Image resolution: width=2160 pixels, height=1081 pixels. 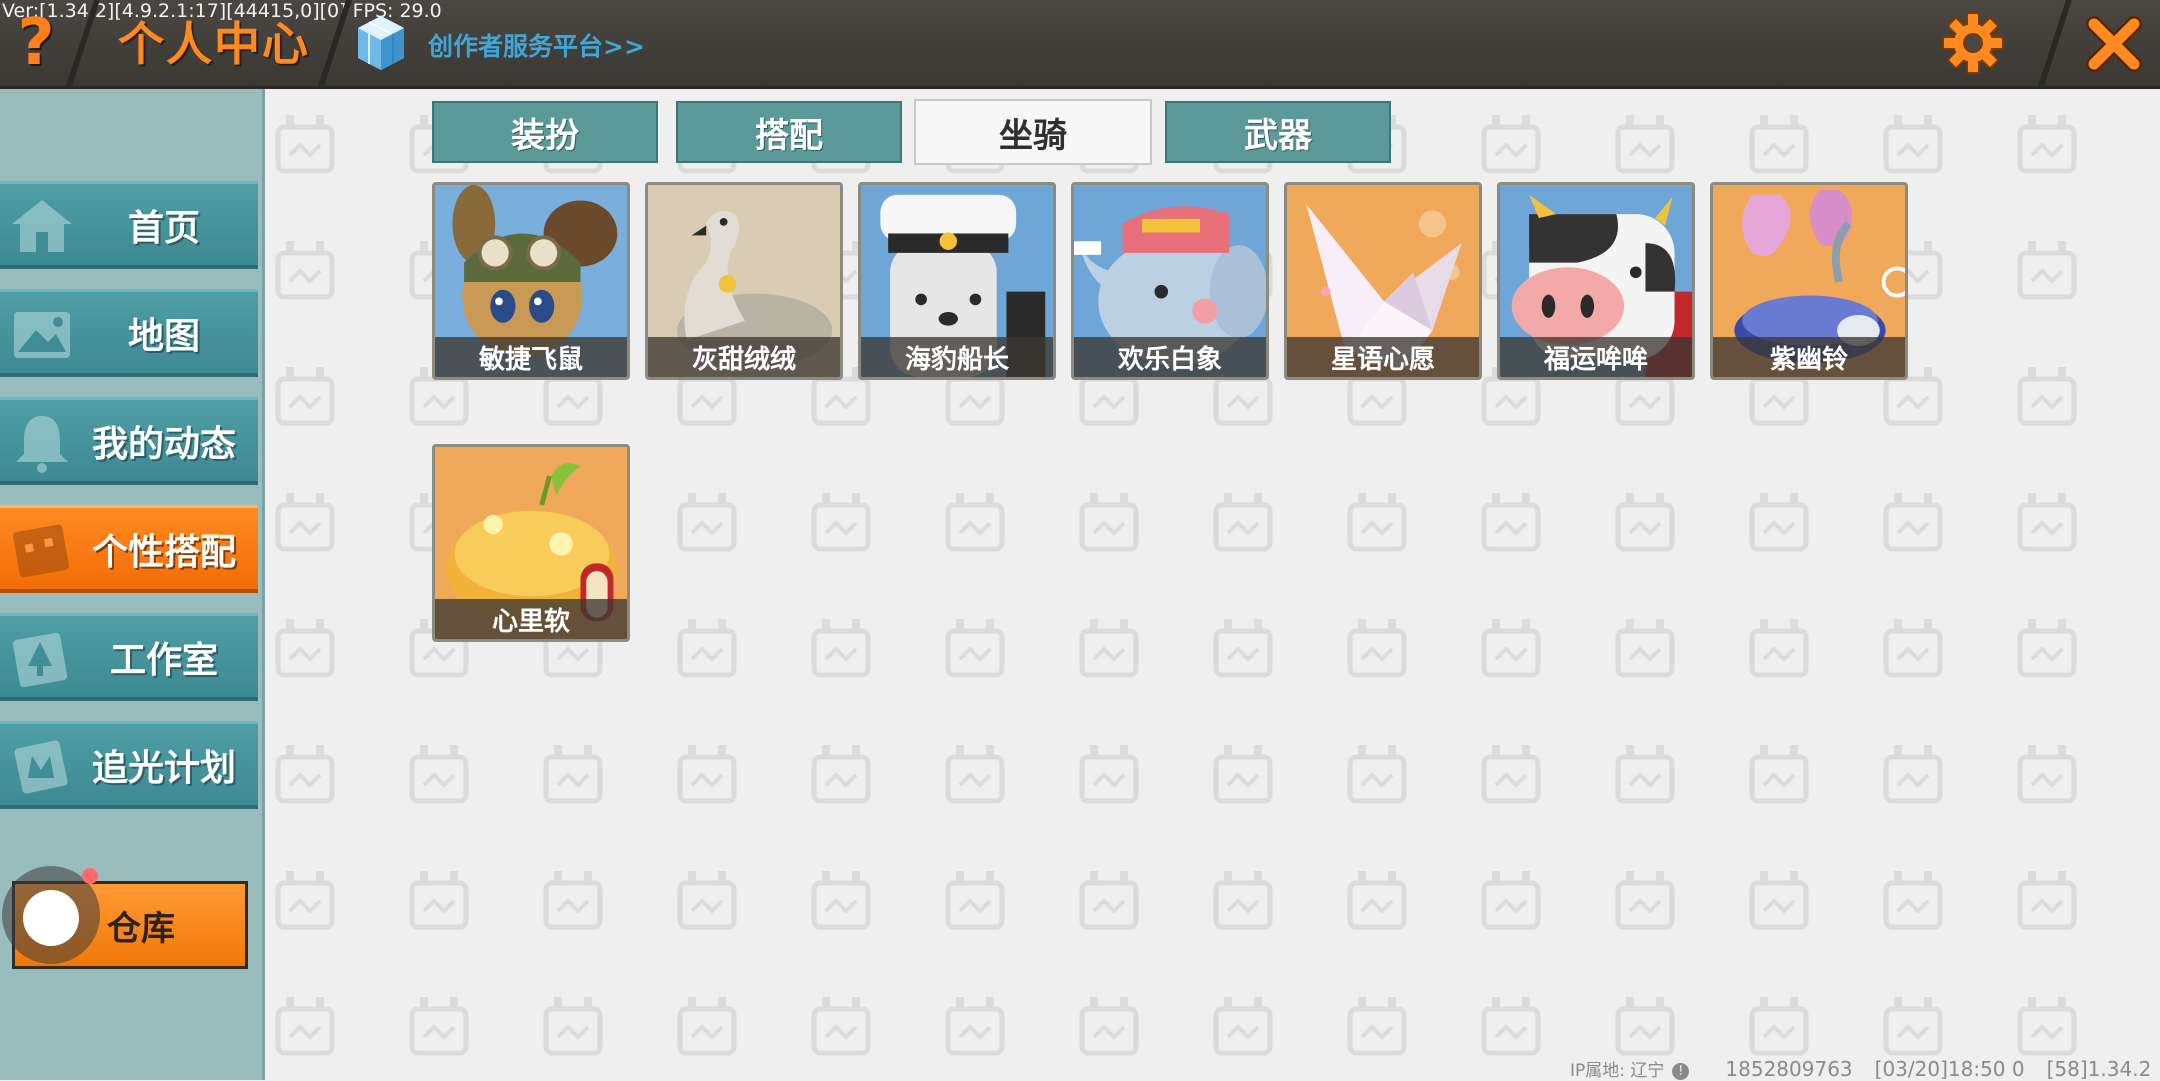 I want to click on tab-mount: 坐骑, so click(x=1033, y=132).